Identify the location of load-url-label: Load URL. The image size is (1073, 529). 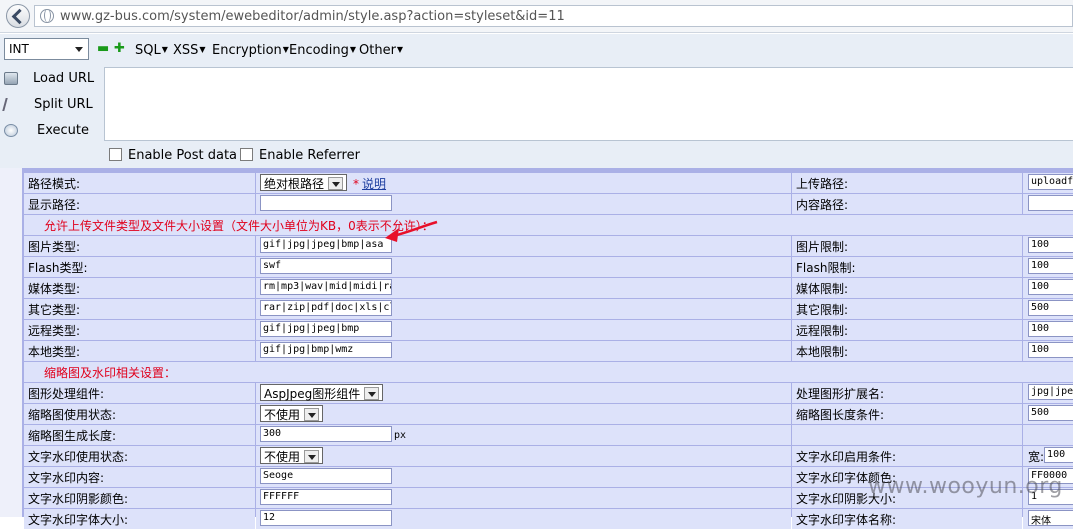
(64, 78).